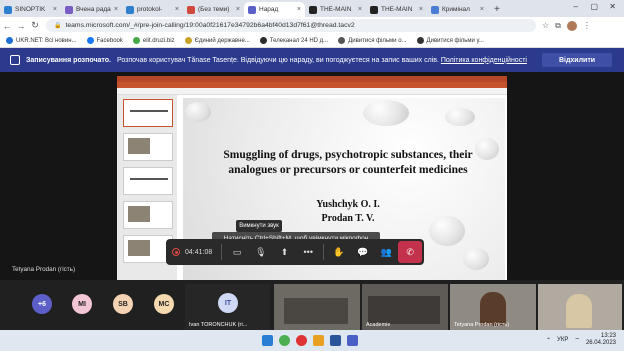  What do you see at coordinates (284, 340) in the screenshot?
I see `chrome-icon` at bounding box center [284, 340].